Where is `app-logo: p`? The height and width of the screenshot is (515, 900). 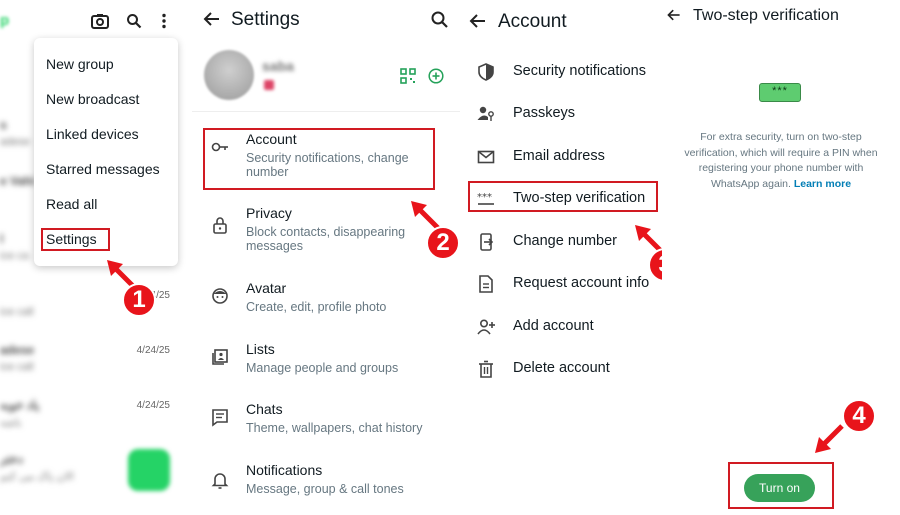 app-logo: p is located at coordinates (5, 20).